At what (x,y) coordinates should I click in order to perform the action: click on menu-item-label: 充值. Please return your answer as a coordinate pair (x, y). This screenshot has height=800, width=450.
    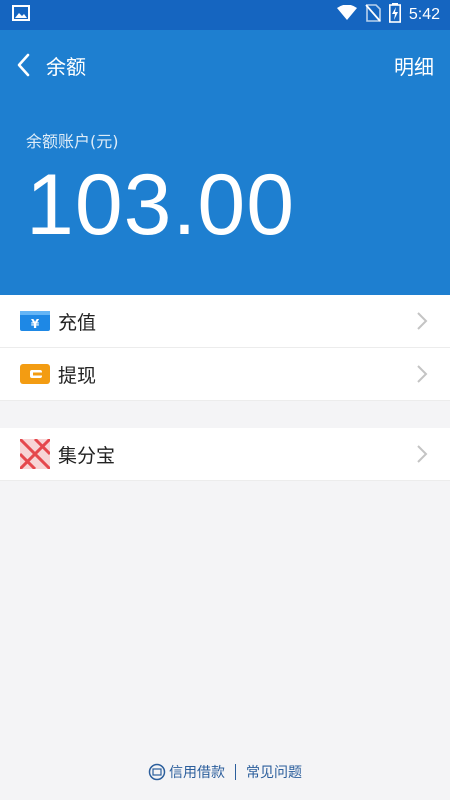
    Looking at the image, I should click on (77, 322).